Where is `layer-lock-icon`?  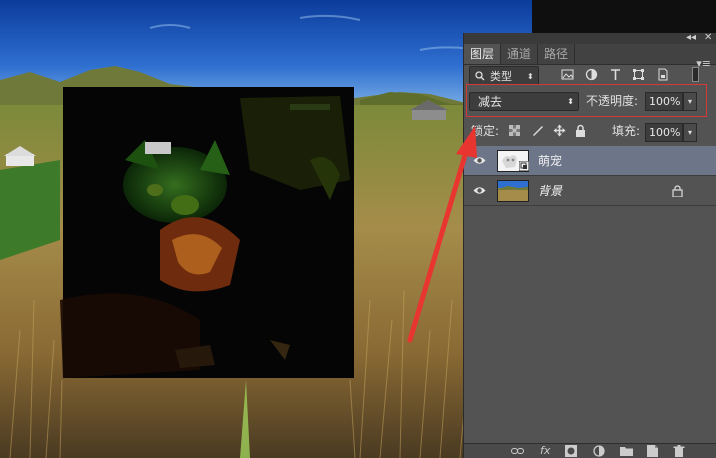
layer-lock-icon is located at coordinates (677, 191).